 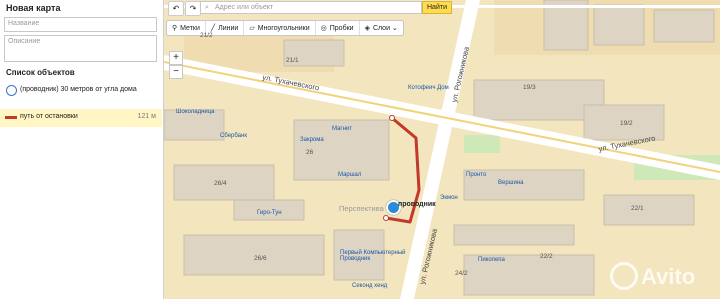 What do you see at coordinates (393, 28) in the screenshot?
I see `chevron-down-icon: ⌄` at bounding box center [393, 28].